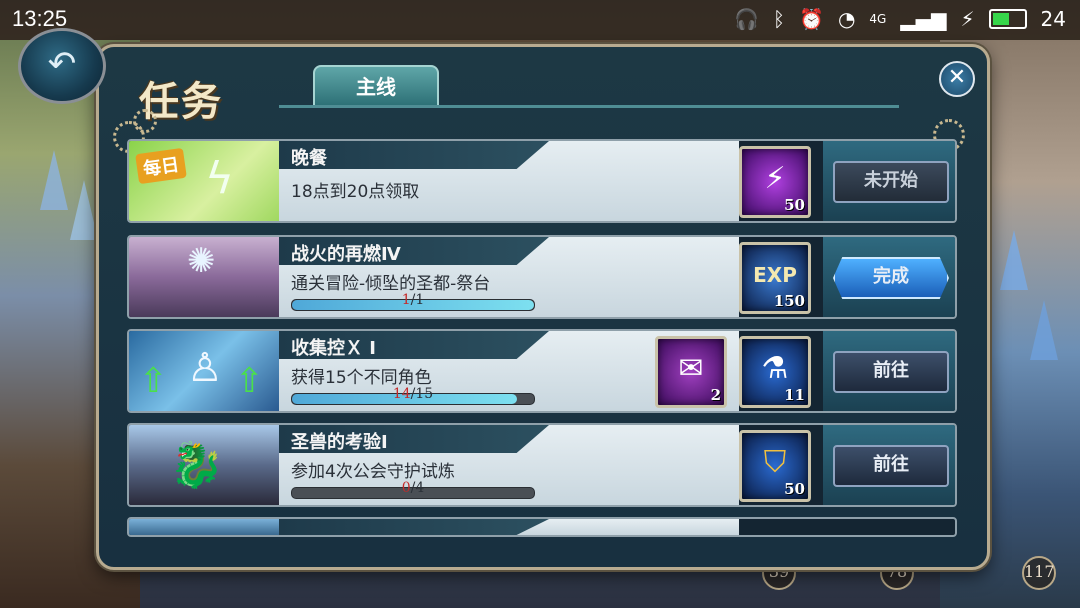  I want to click on network-type: 4G, so click(878, 19).